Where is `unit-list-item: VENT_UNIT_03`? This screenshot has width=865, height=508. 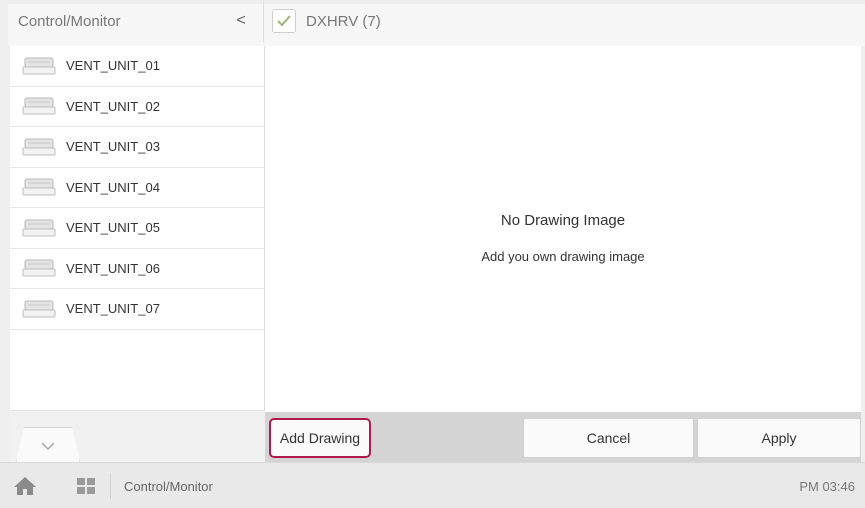 unit-list-item: VENT_UNIT_03 is located at coordinates (137, 147).